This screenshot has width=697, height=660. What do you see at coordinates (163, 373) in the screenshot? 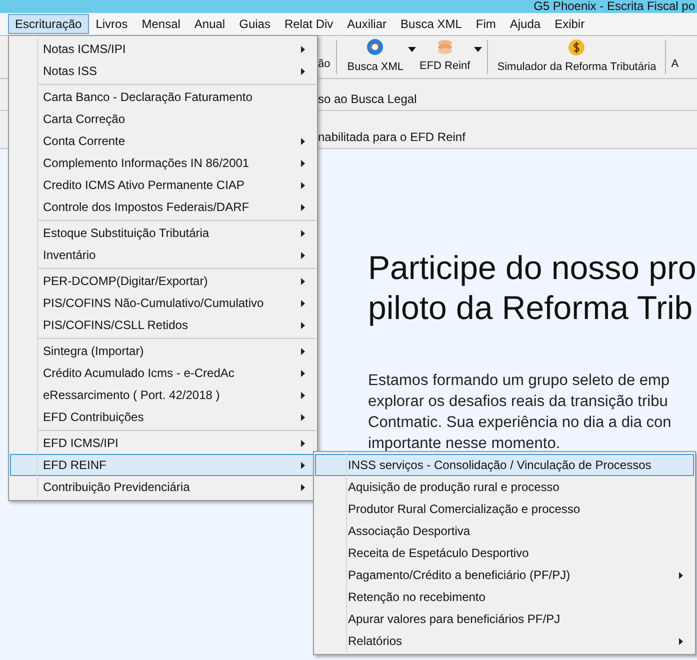
I see `menu-item: Crédito Acumulado Icms - e-CredAc` at bounding box center [163, 373].